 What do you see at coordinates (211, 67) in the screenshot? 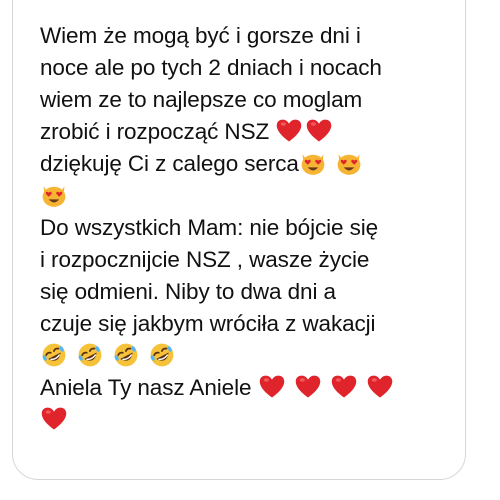
I see `message-line: noce ale po tych 2 dniach i nocach` at bounding box center [211, 67].